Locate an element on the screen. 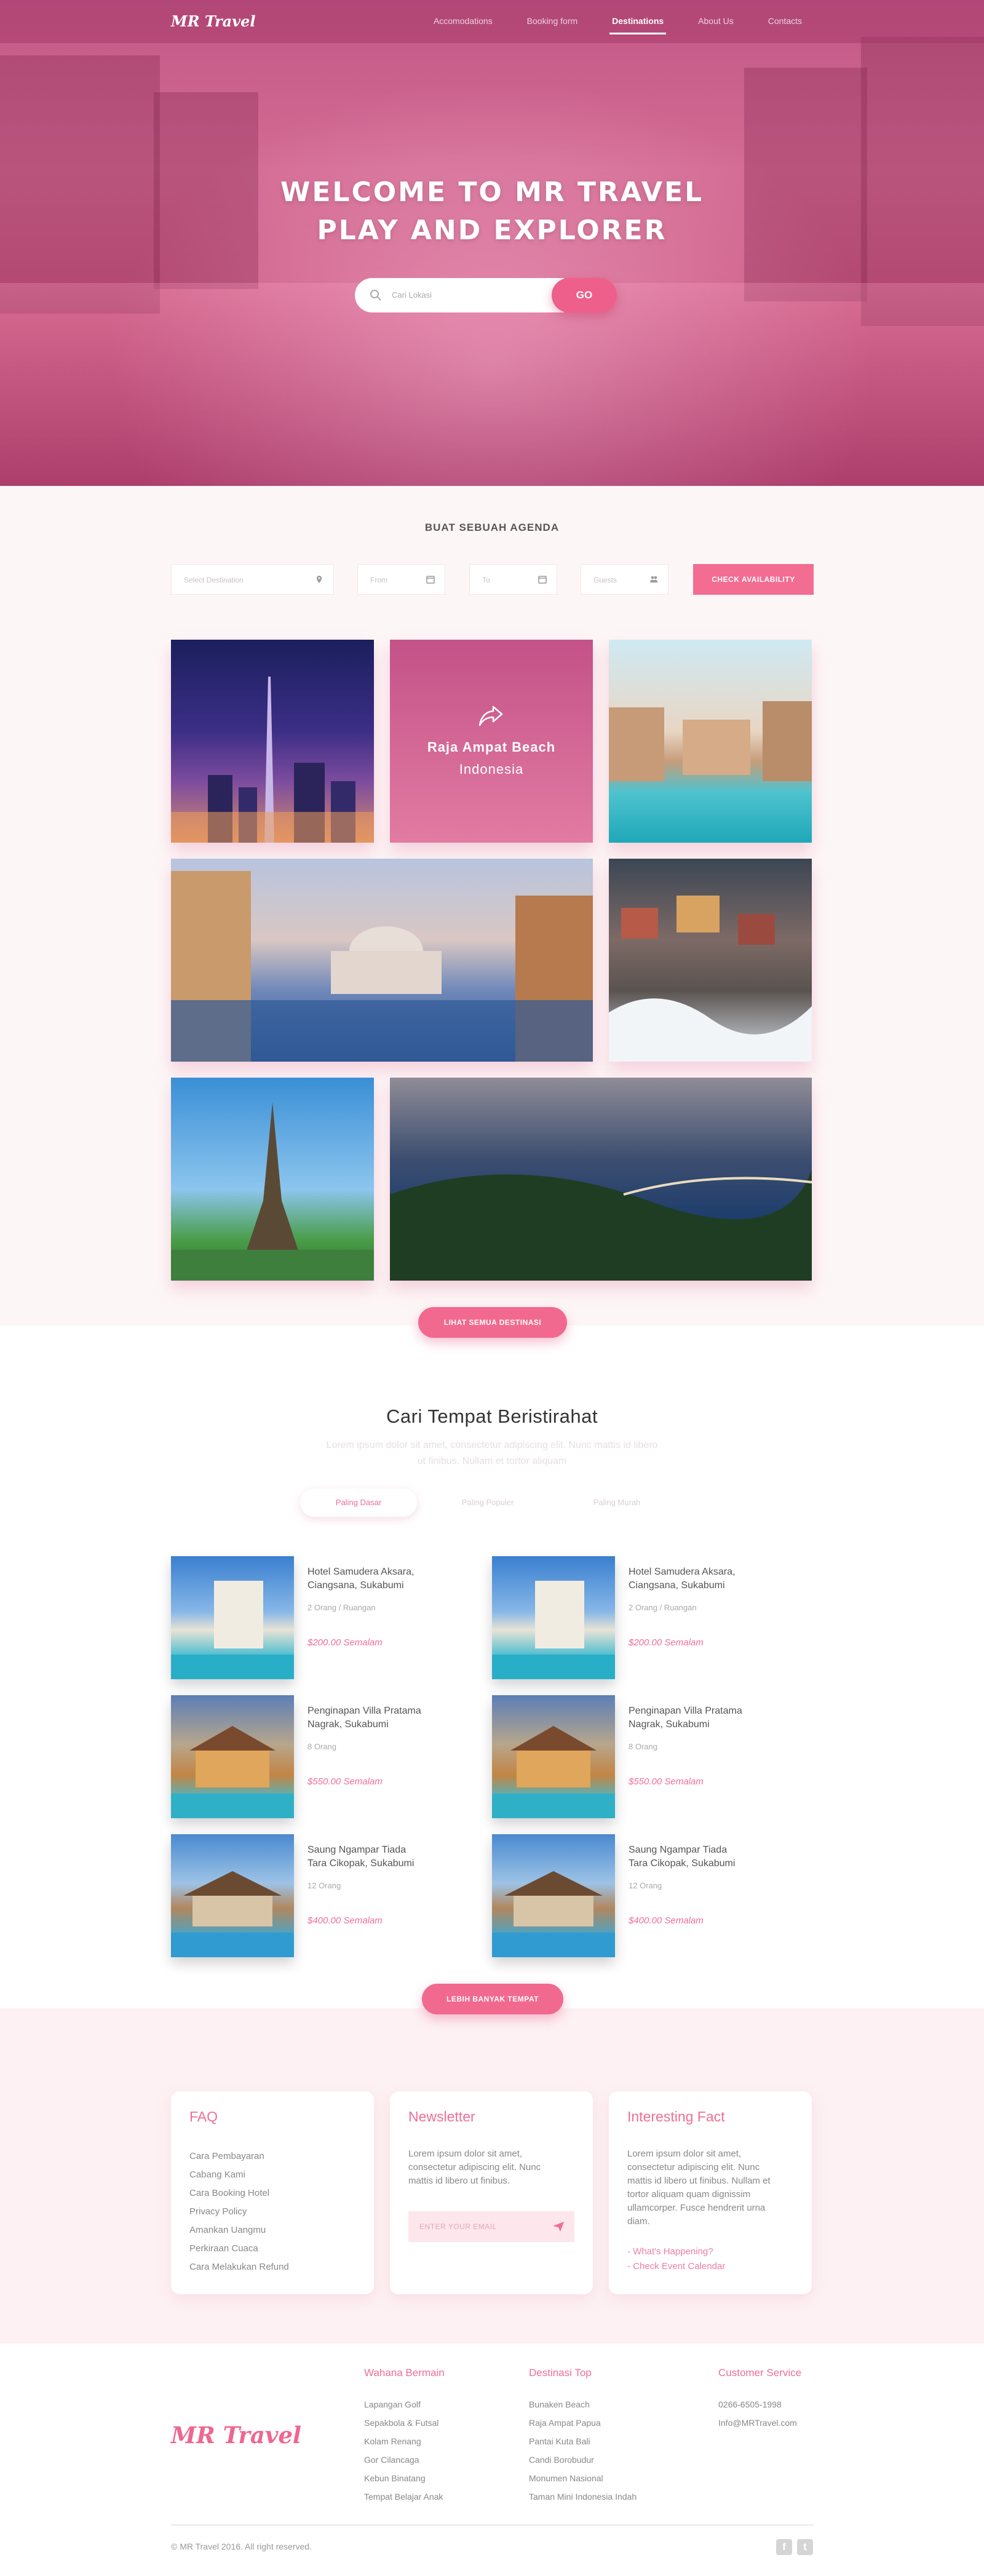 This screenshot has width=984, height=2576. tab-paling-dasar: Paling Dasar is located at coordinates (358, 1503).